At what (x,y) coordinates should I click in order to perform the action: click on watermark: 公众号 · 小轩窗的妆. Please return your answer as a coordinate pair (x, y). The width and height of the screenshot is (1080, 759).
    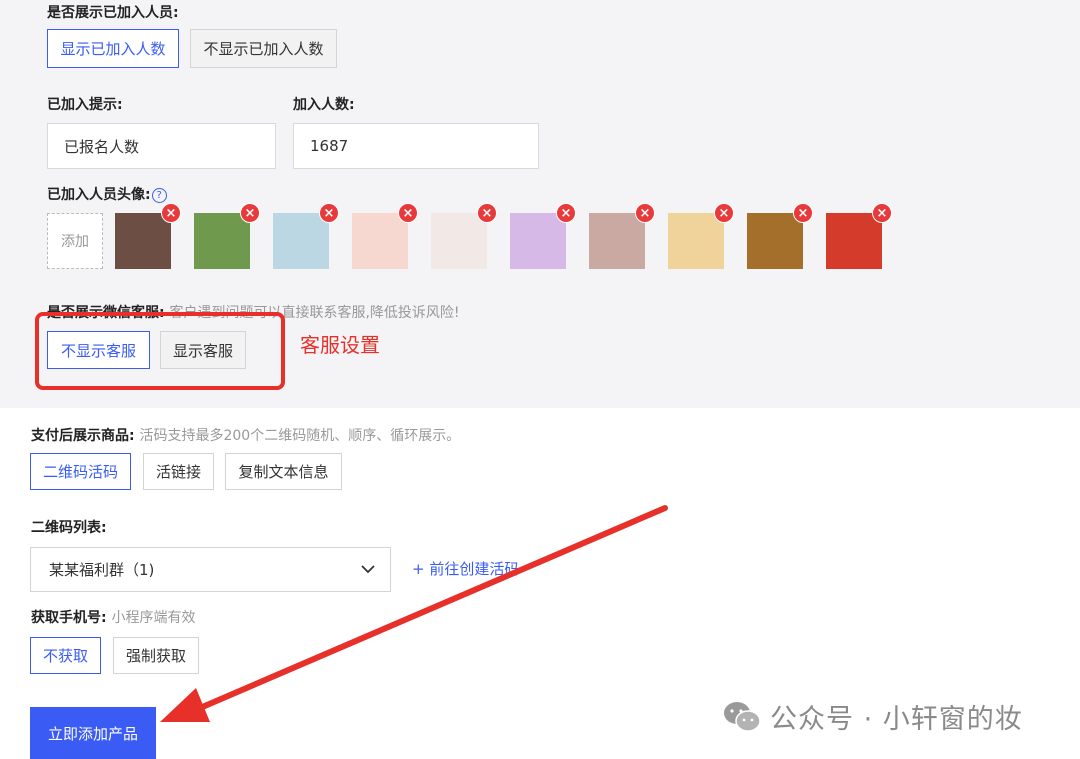
    Looking at the image, I should click on (872, 716).